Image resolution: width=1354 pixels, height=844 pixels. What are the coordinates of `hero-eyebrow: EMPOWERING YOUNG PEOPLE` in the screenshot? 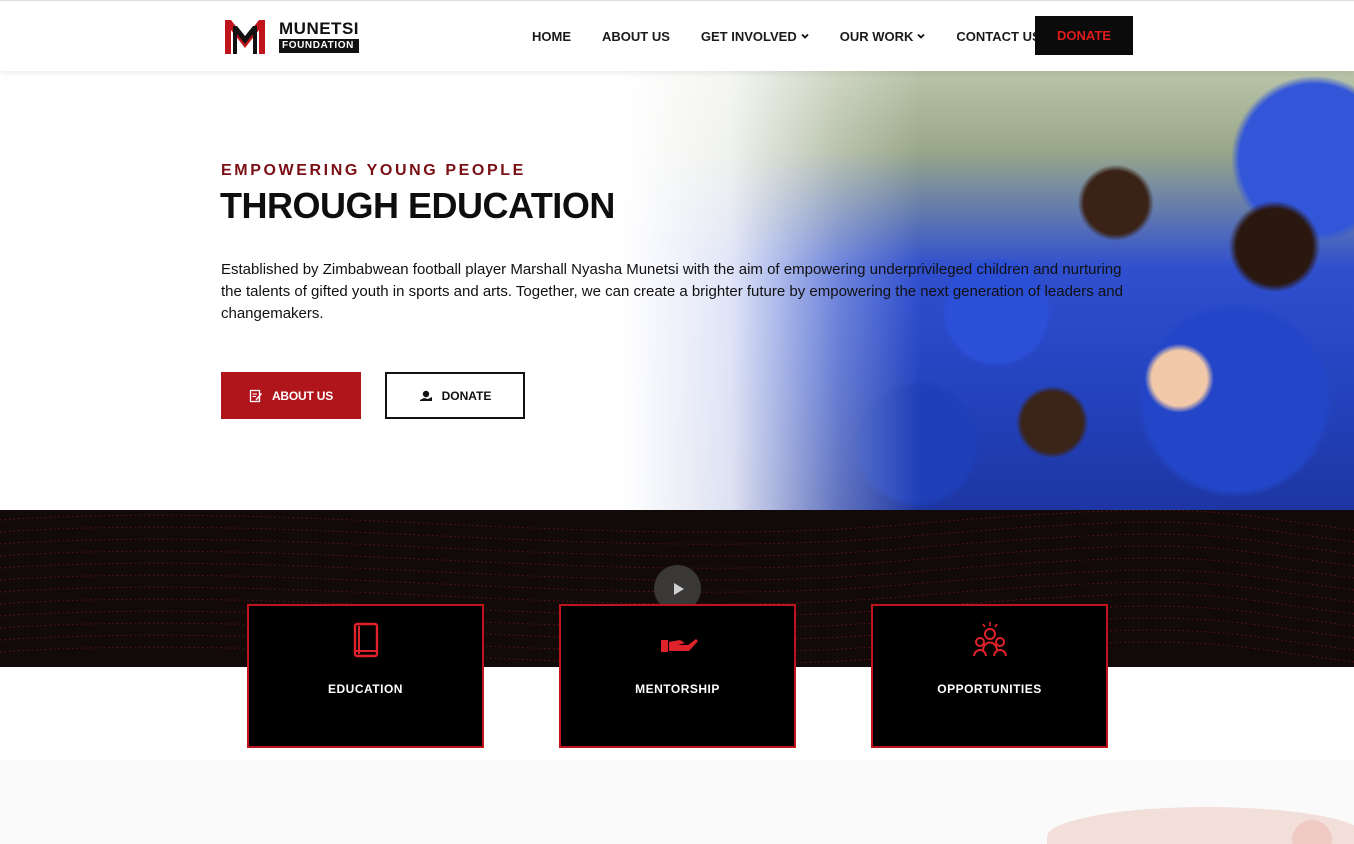 It's located at (373, 170).